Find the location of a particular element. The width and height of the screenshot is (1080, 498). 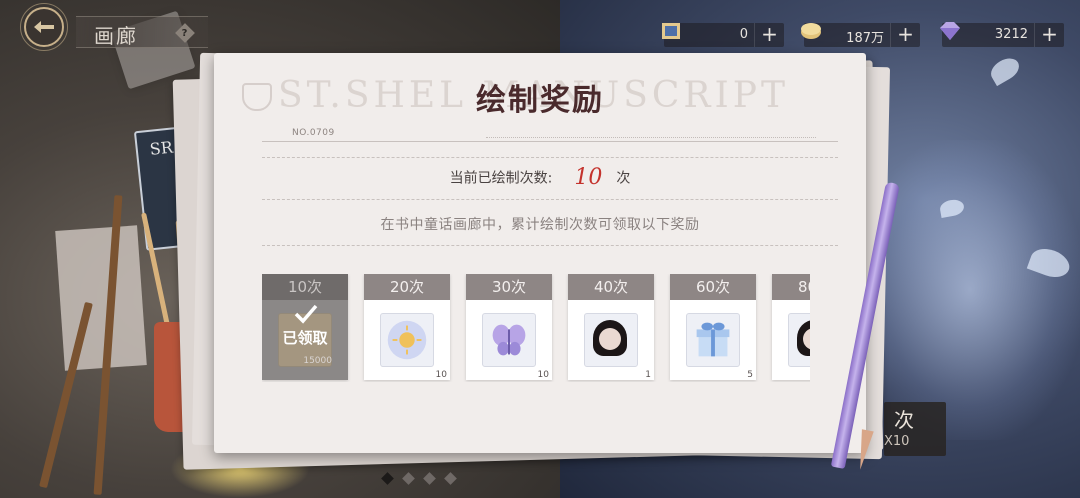

help-label: ? is located at coordinates (185, 33).